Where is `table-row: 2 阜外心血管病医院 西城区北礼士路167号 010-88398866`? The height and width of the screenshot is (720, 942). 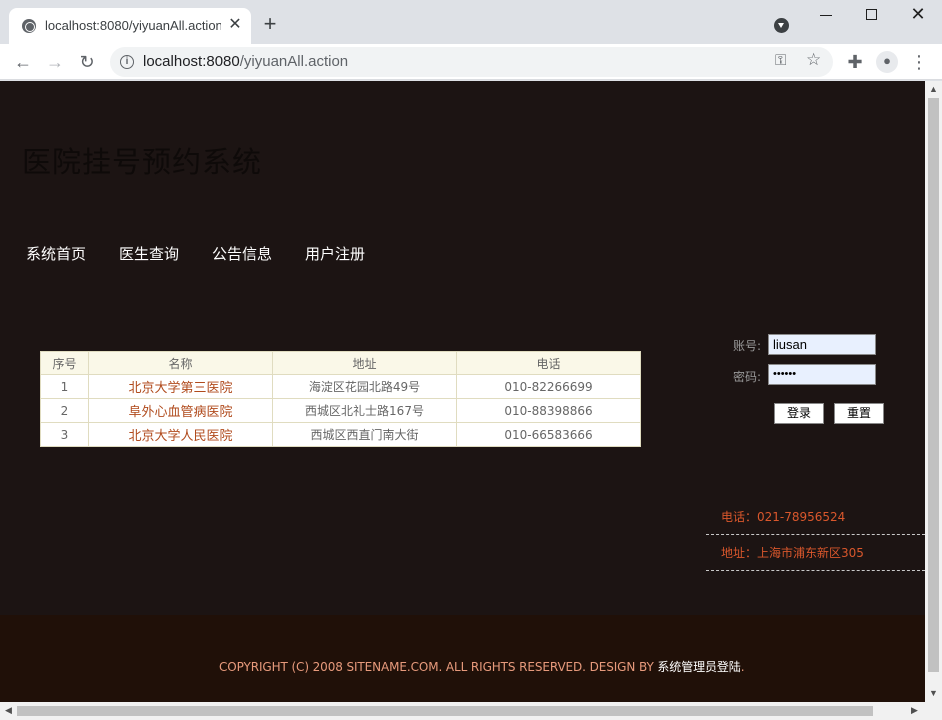 table-row: 2 阜外心血管病医院 西城区北礼士路167号 010-88398866 is located at coordinates (340, 410).